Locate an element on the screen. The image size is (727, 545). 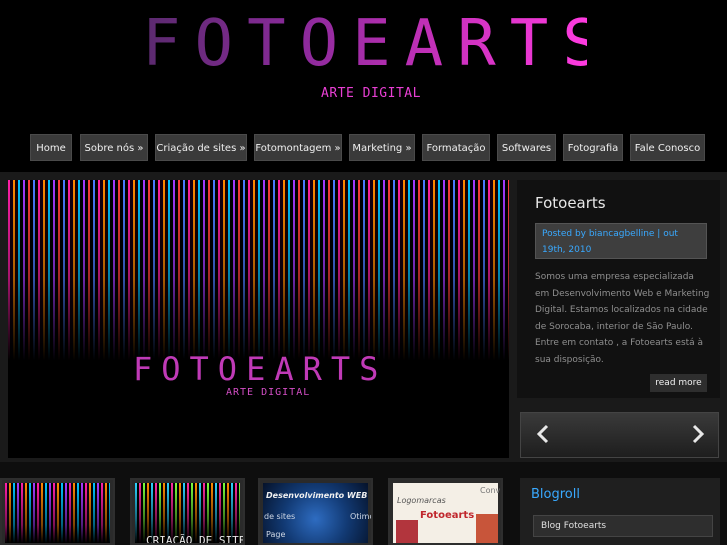
post-title: Fotoearts is located at coordinates (570, 203).